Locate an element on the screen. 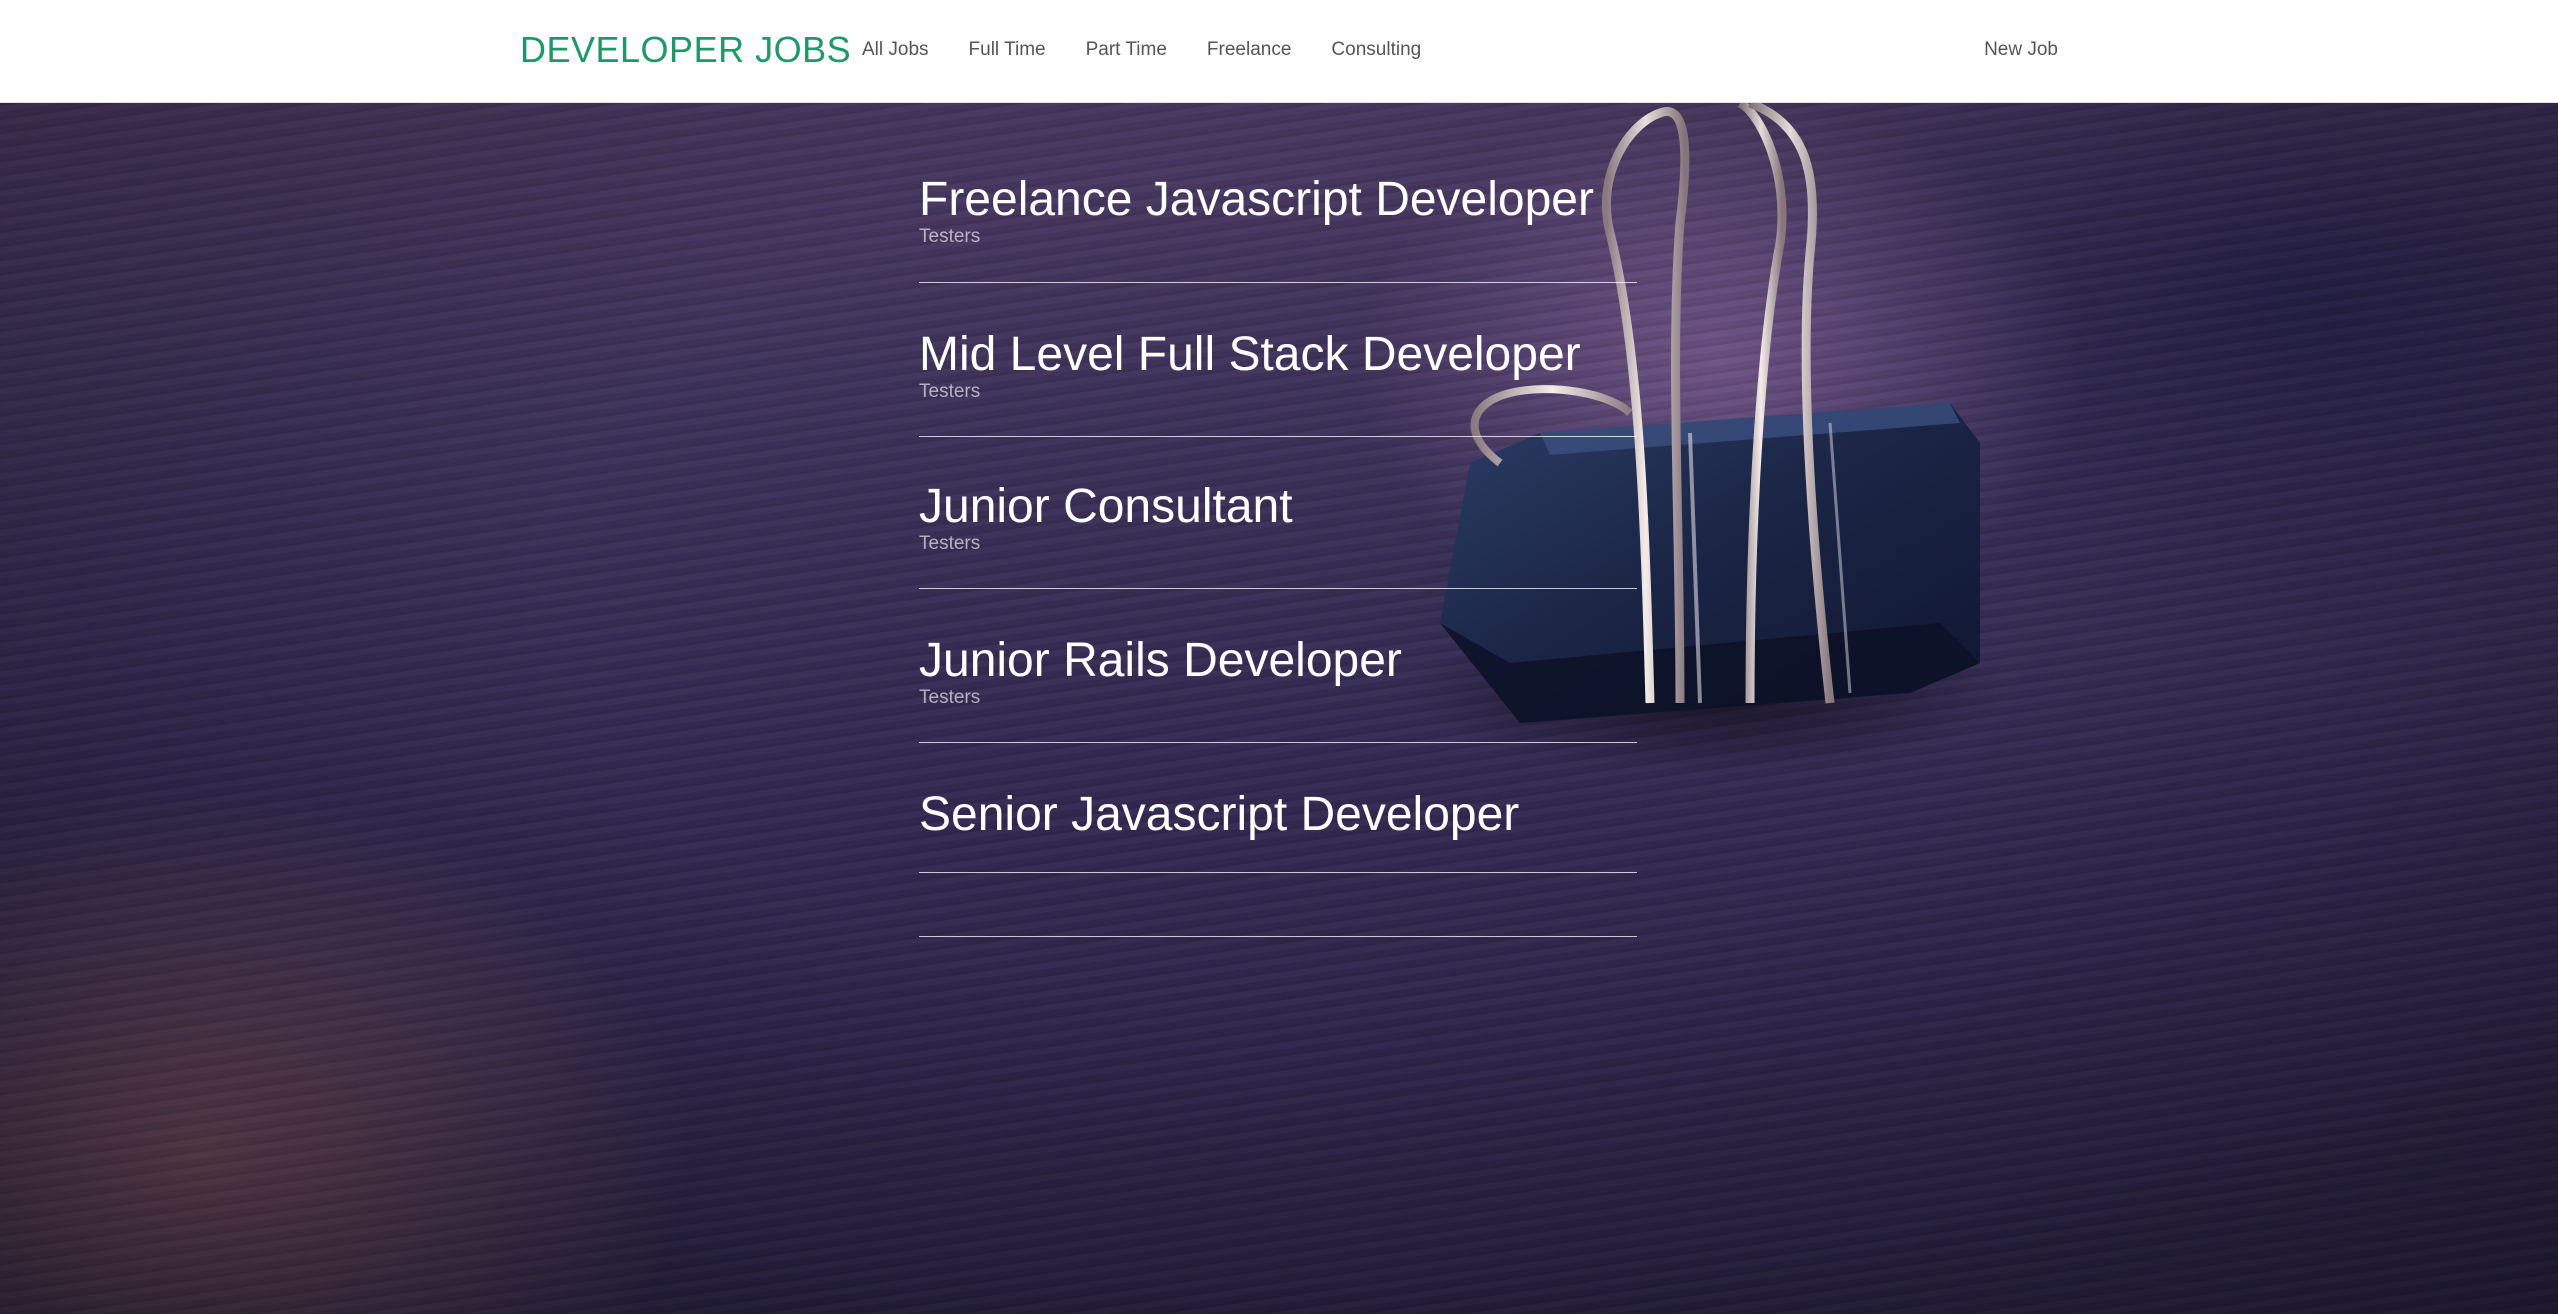  job-title: Mid Level Full Stack Developer is located at coordinates (1278, 355).